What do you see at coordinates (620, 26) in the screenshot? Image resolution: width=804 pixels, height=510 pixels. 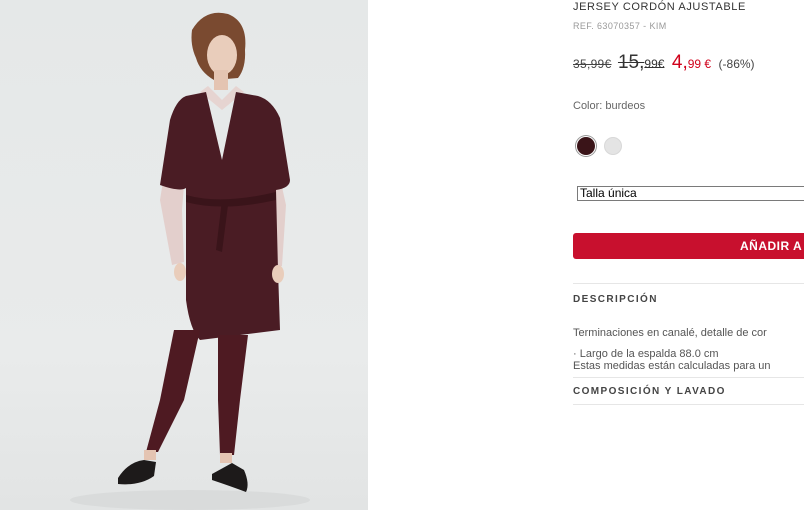 I see `product-reference: REF. 63070357 - KIM` at bounding box center [620, 26].